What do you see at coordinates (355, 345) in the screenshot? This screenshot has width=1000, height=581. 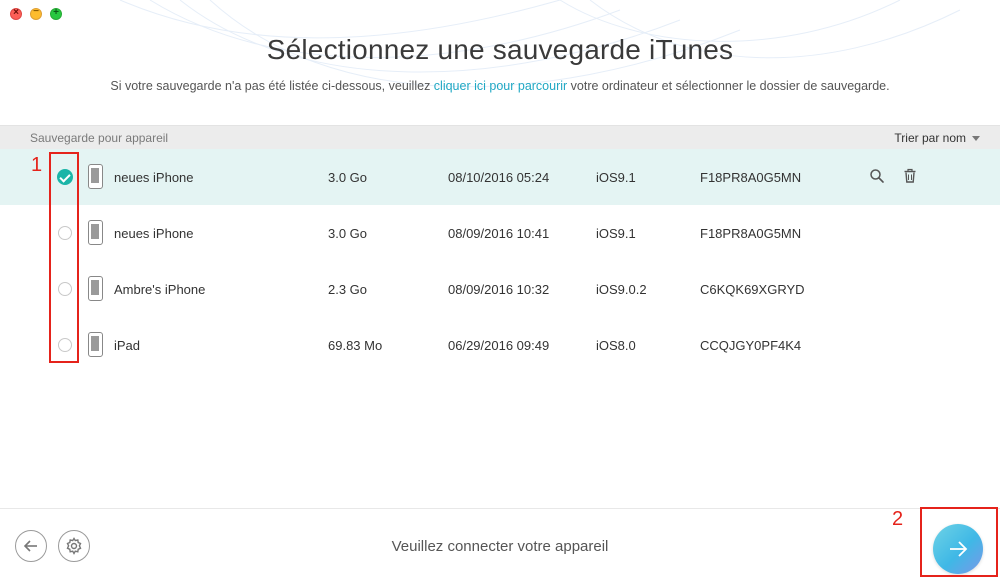 I see `backup-size: 69.83 Mo` at bounding box center [355, 345].